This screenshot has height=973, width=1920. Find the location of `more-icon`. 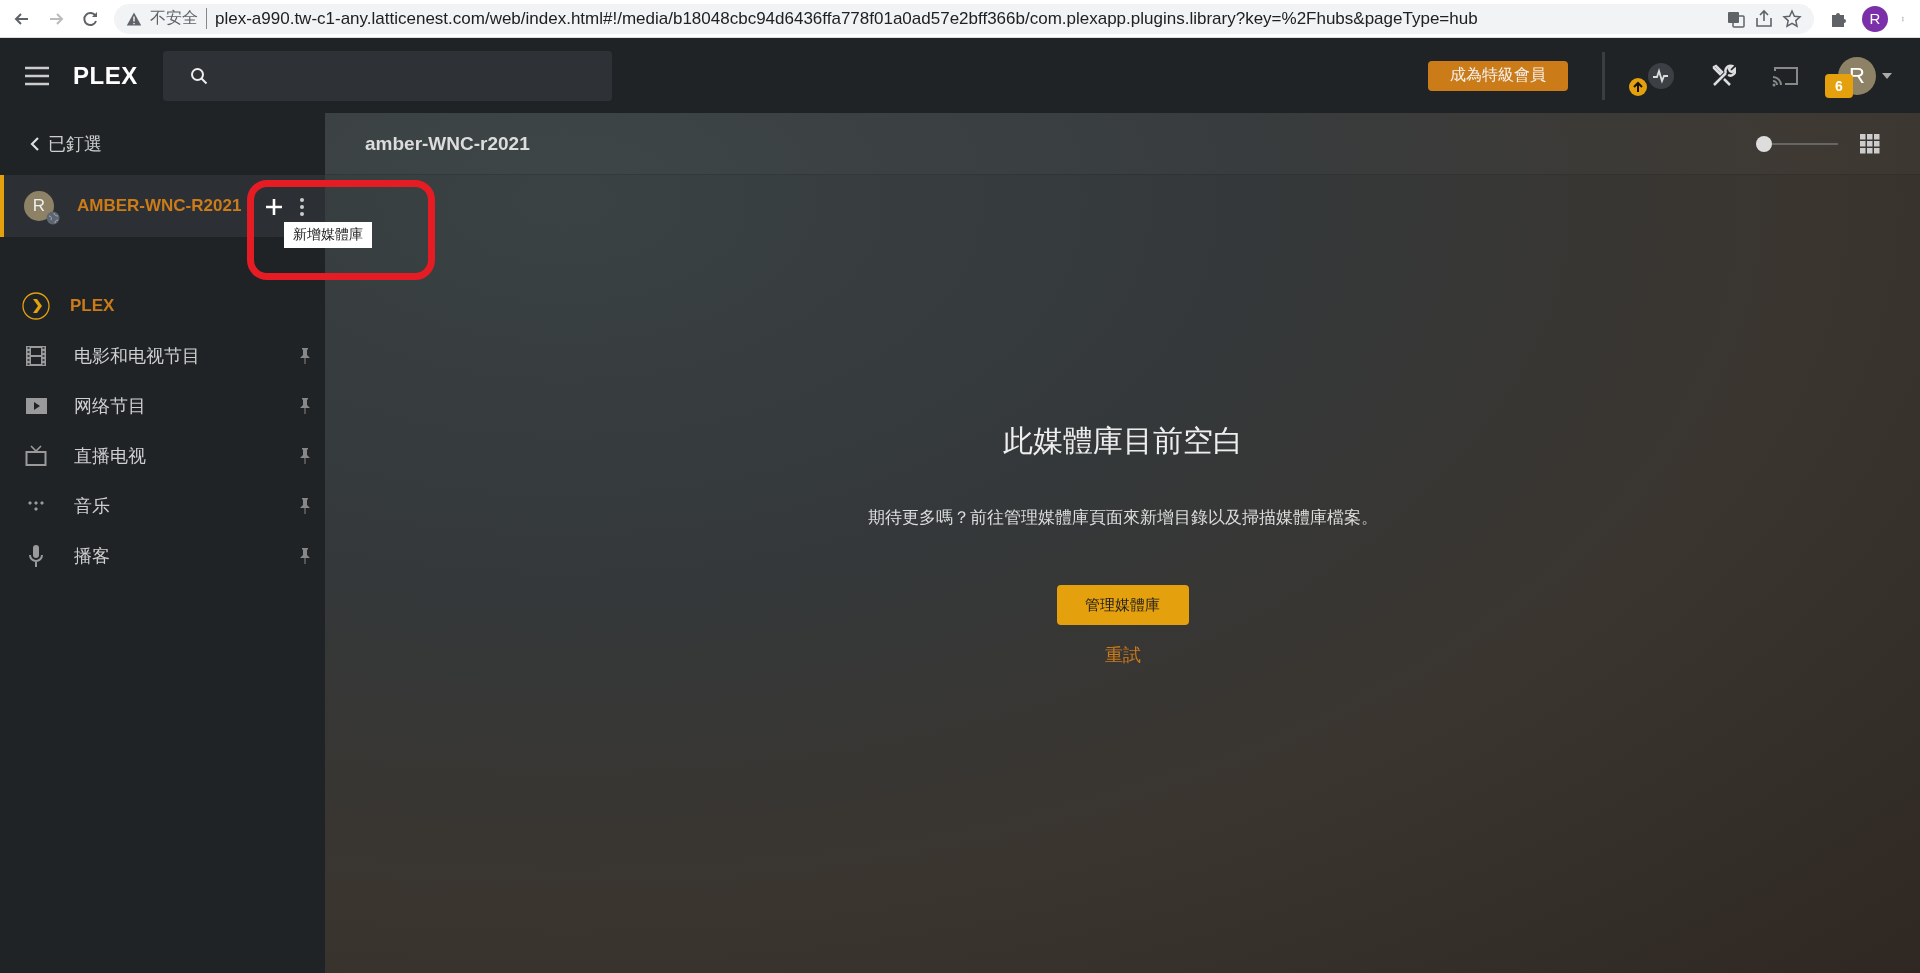

more-icon is located at coordinates (302, 207).